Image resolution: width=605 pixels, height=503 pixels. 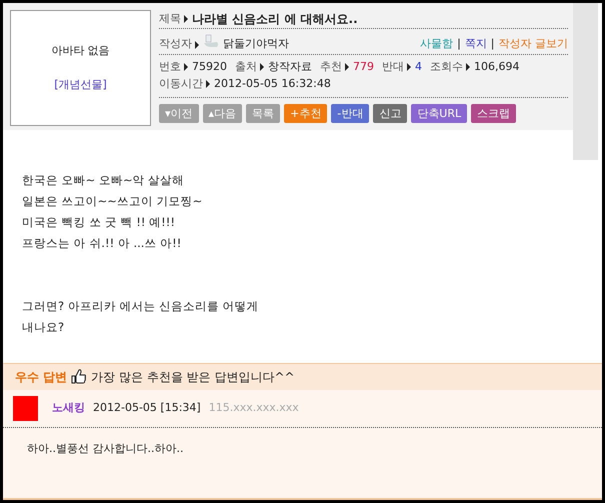 I want to click on moved-time: 2012-05-05 16:32:48, so click(x=272, y=84).